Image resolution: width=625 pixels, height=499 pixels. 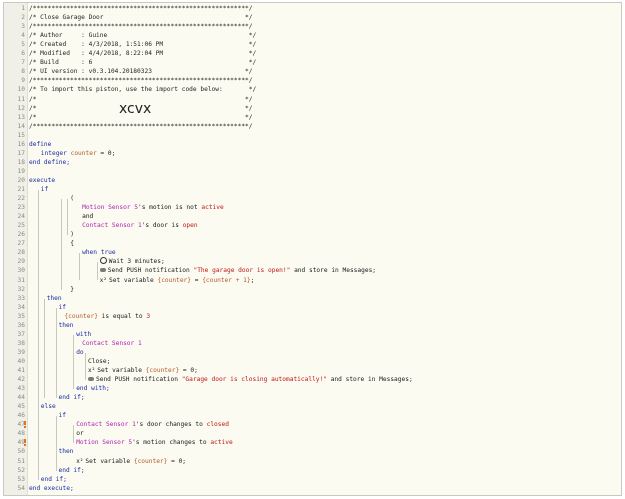 I want to click on code-text: do, so click(x=79, y=352).